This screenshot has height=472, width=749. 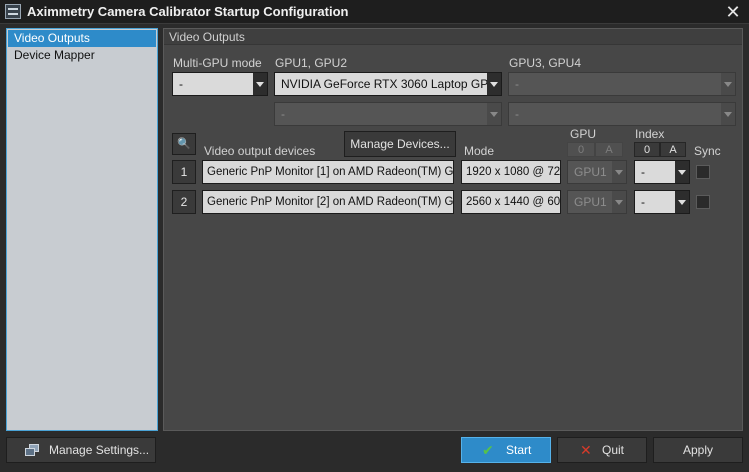 What do you see at coordinates (583, 134) in the screenshot?
I see `gpu-column-label: GPU` at bounding box center [583, 134].